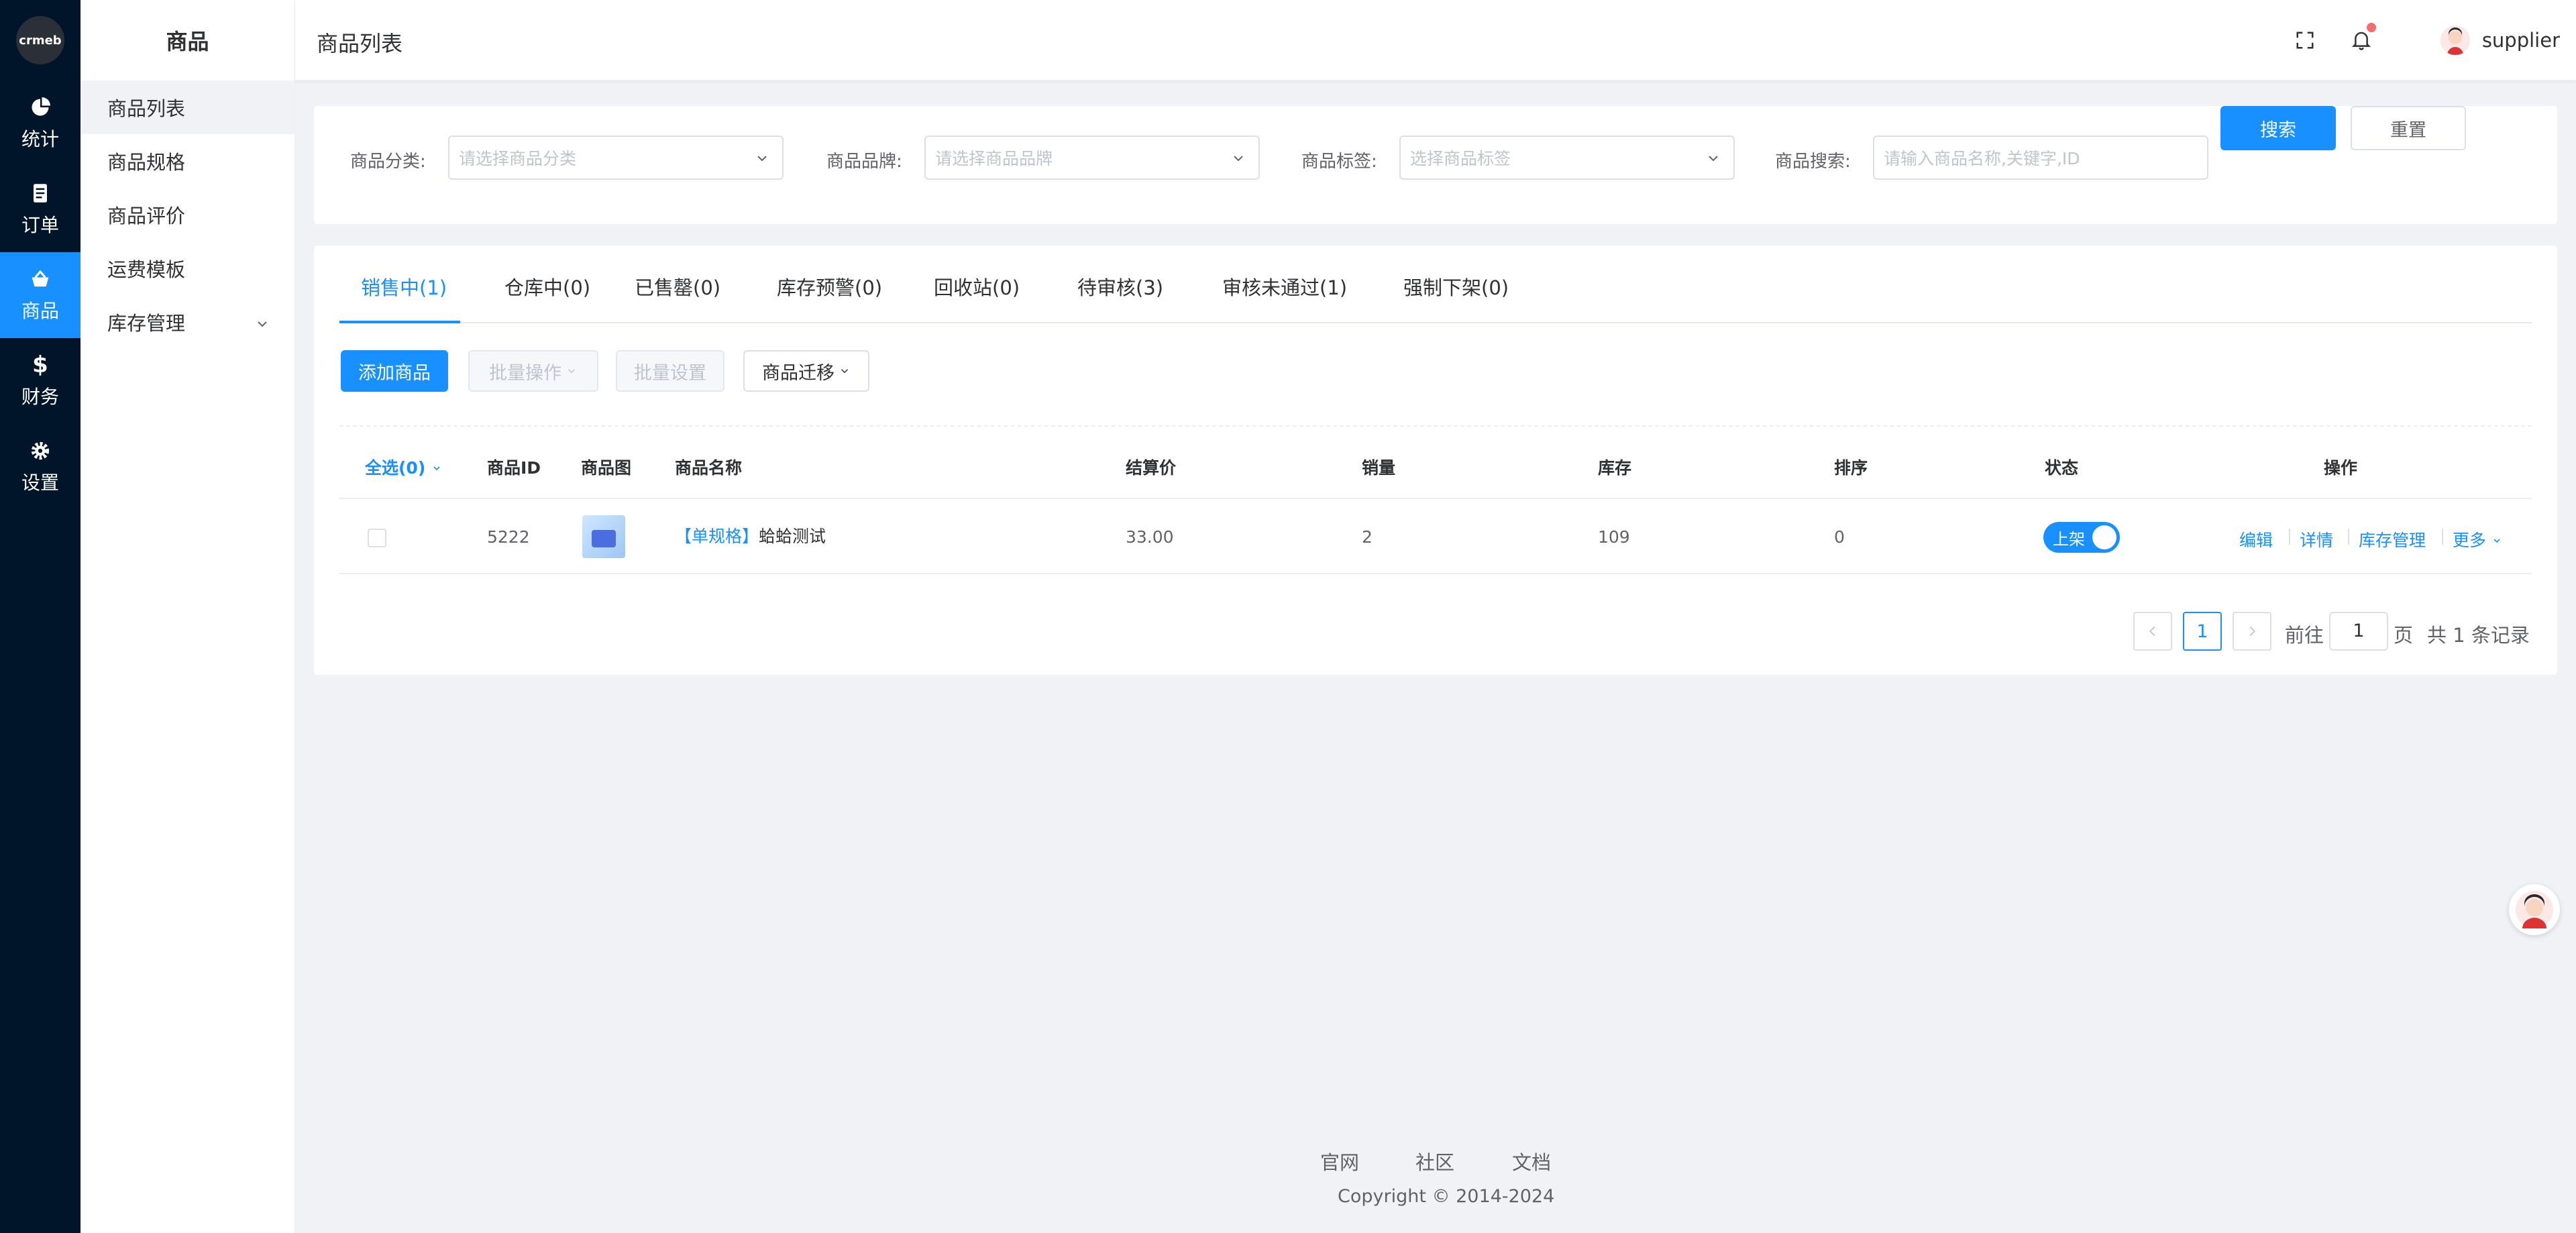  I want to click on top-header: 商品列表 supplier, so click(1435, 41).